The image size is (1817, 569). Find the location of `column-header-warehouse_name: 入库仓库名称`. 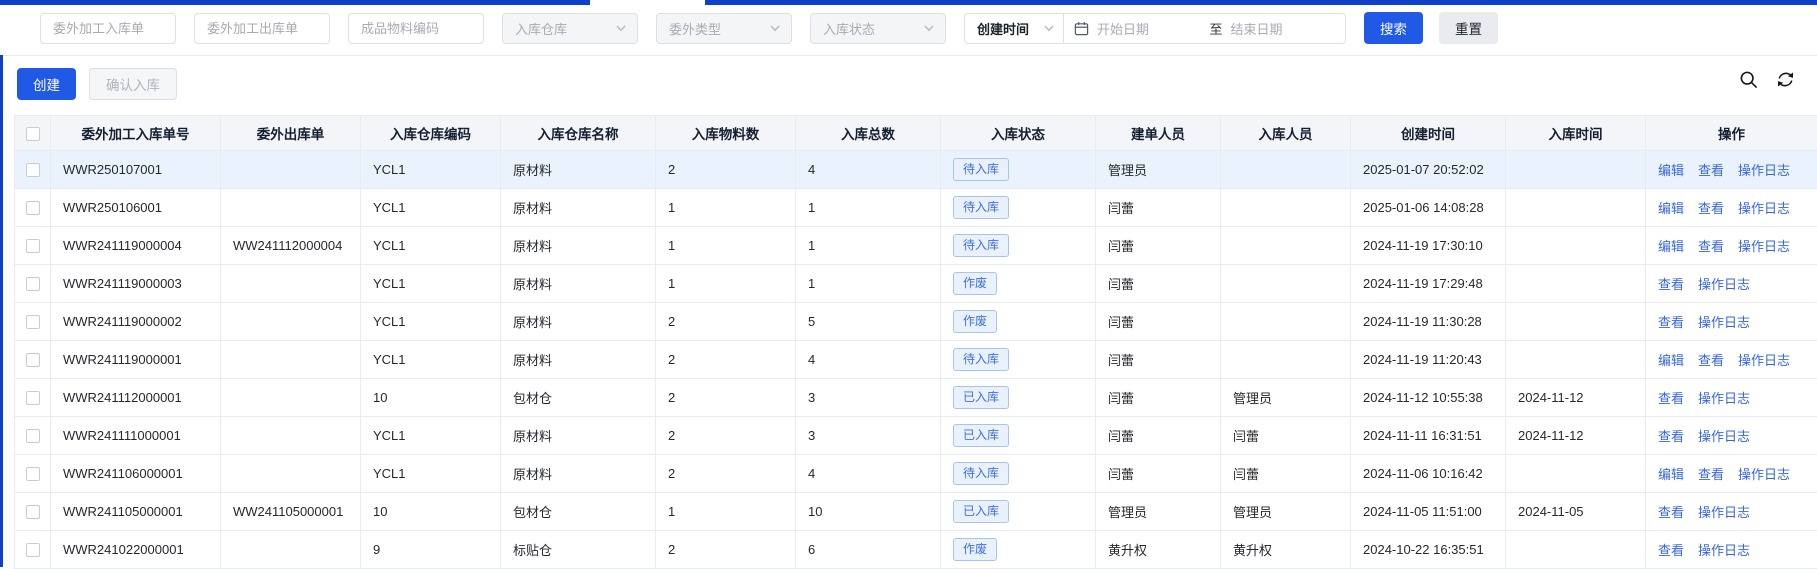

column-header-warehouse_name: 入库仓库名称 is located at coordinates (578, 133).